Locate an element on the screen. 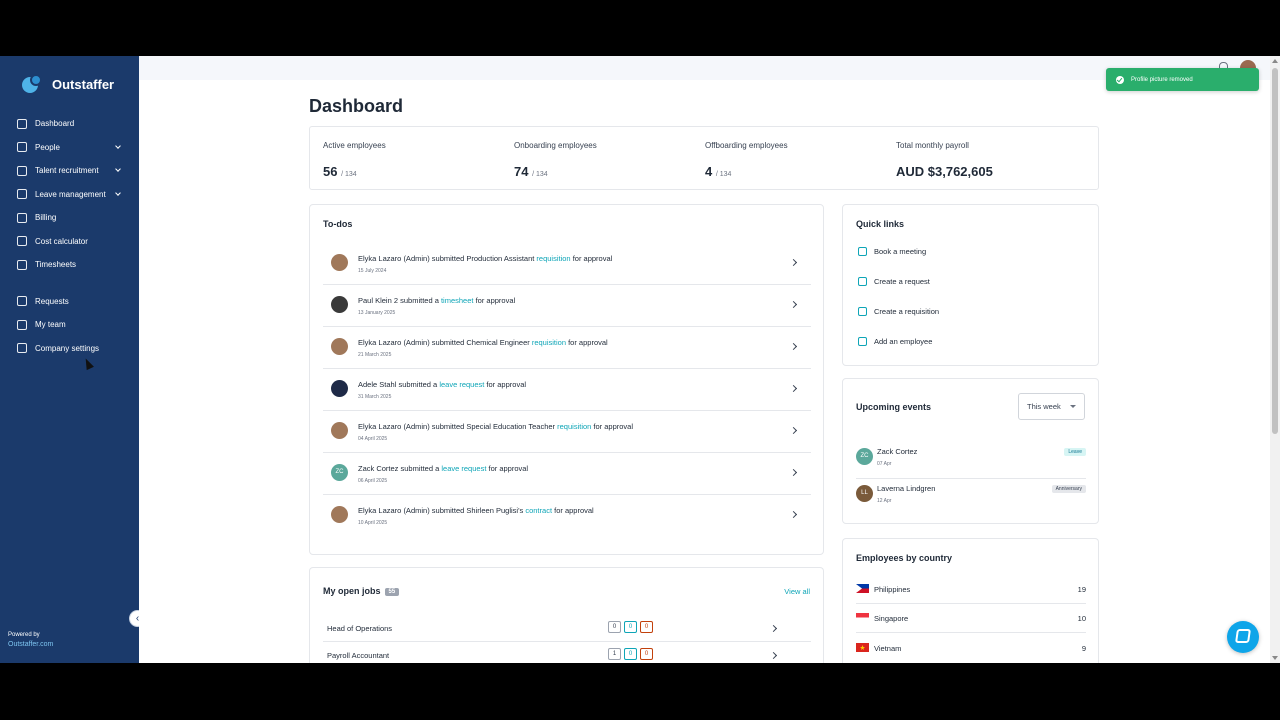 The width and height of the screenshot is (1280, 720). sidebar-item-leave-management: Leave management is located at coordinates (69, 195).